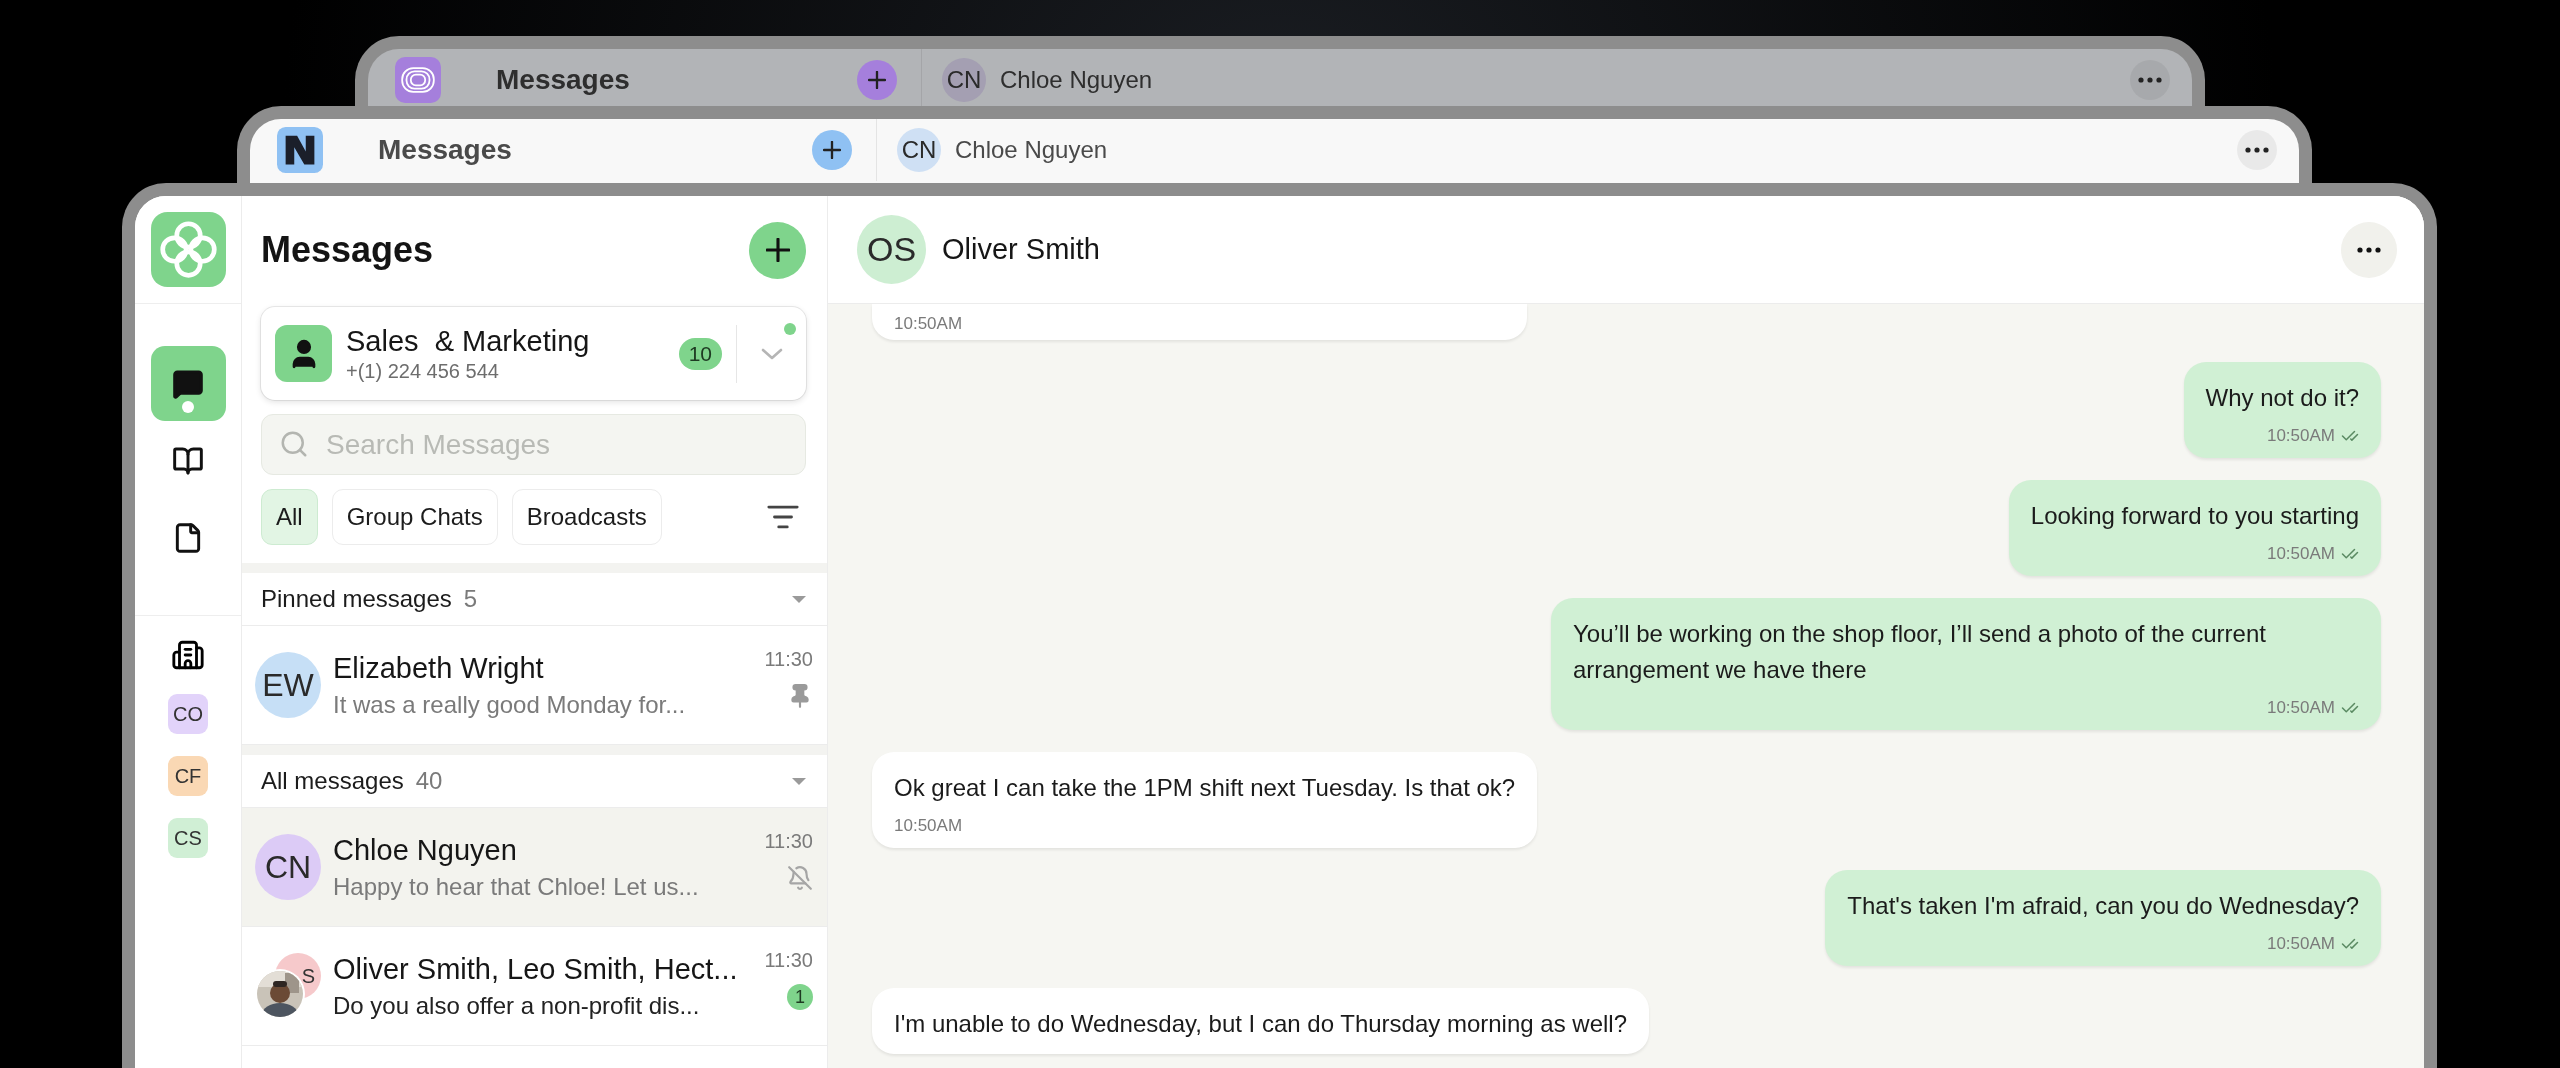 The image size is (2560, 1068). What do you see at coordinates (188, 838) in the screenshot?
I see `workspace-badge: CS` at bounding box center [188, 838].